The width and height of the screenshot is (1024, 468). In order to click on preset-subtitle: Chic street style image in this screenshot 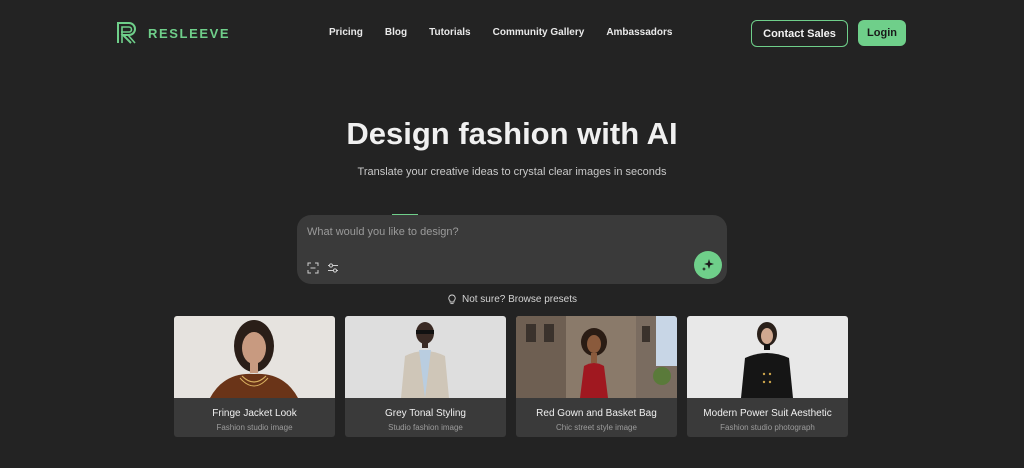, I will do `click(596, 427)`.